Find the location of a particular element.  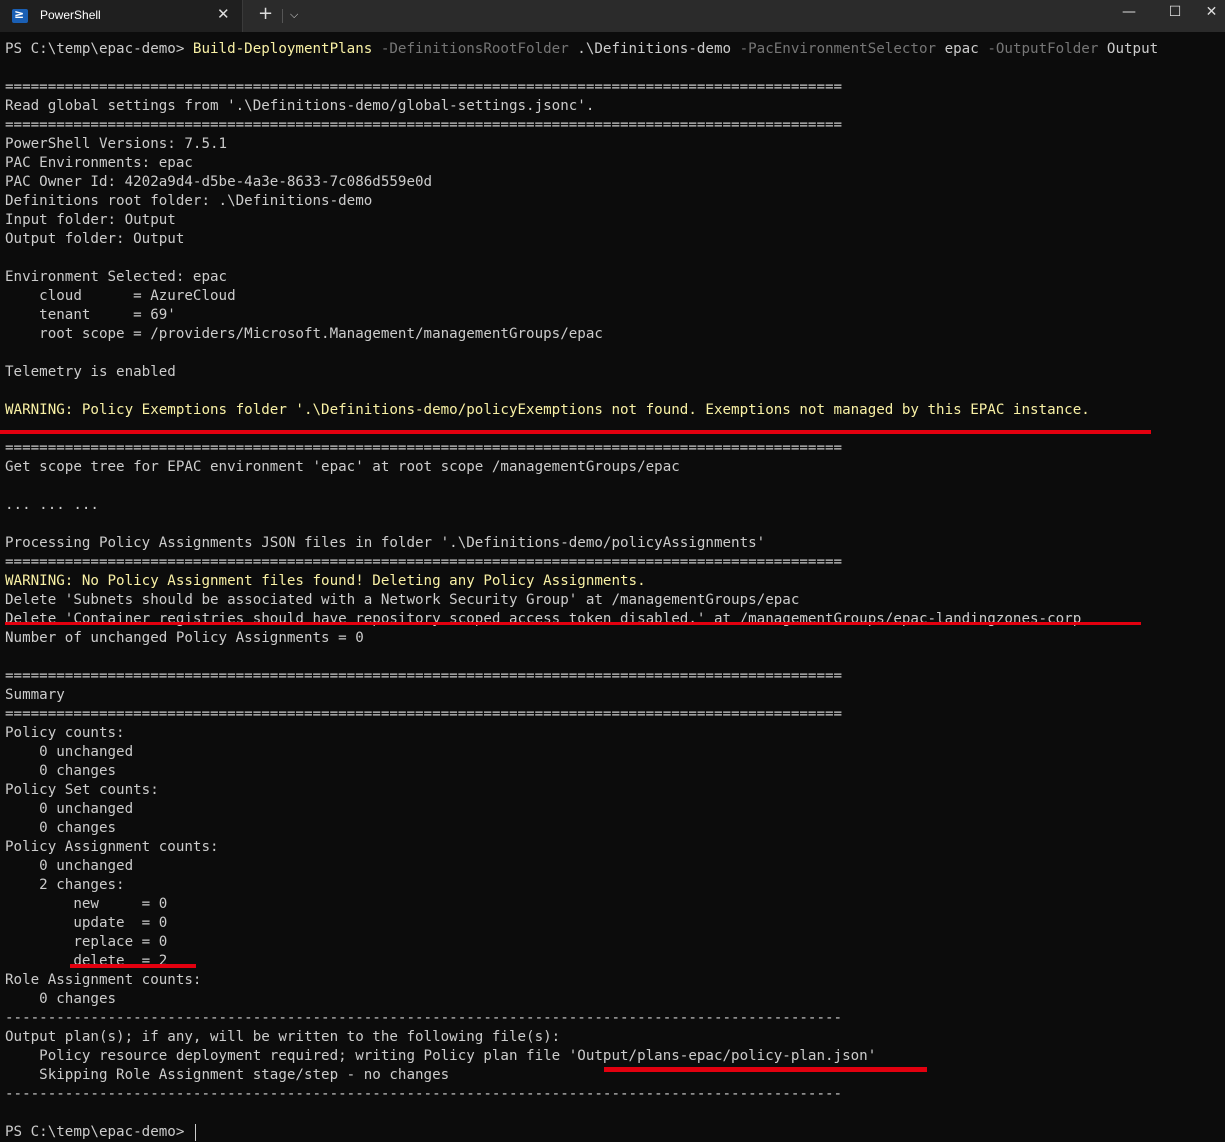

output-line: replace = 0 is located at coordinates (86, 942).